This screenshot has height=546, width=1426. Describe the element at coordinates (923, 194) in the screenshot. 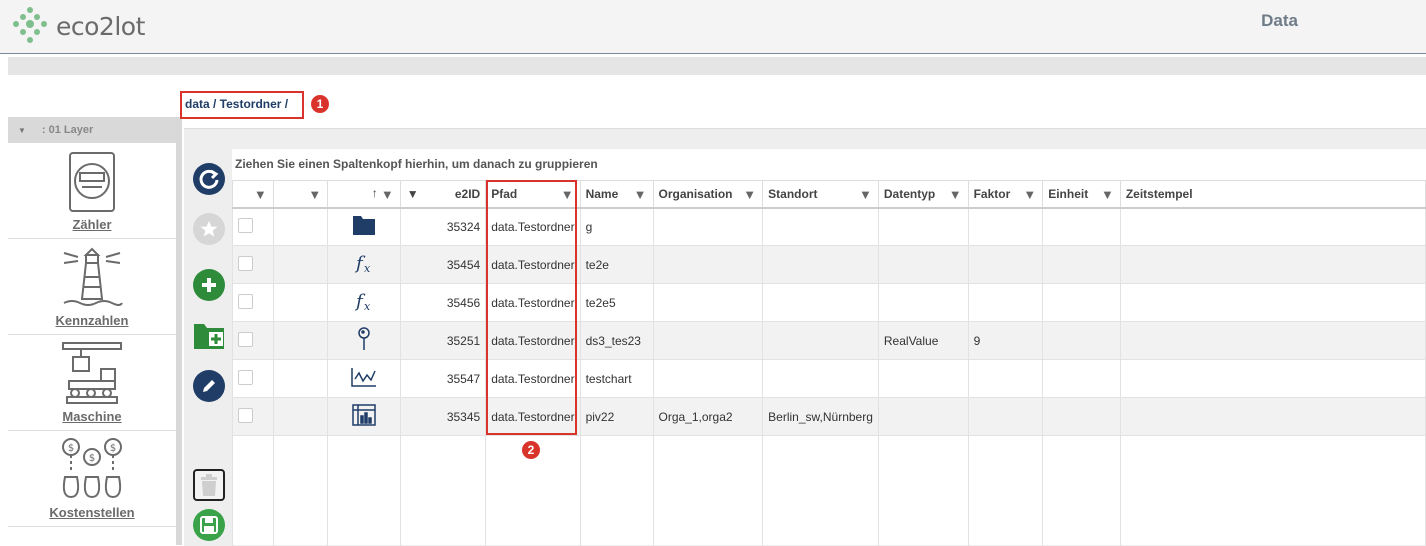

I see `column-header-datentyp: Datentyp ▼` at that location.